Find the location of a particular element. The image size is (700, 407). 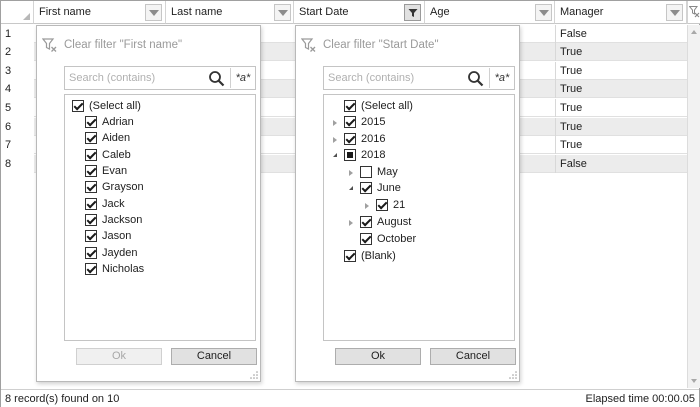

scroll-up-icon is located at coordinates (694, 32).